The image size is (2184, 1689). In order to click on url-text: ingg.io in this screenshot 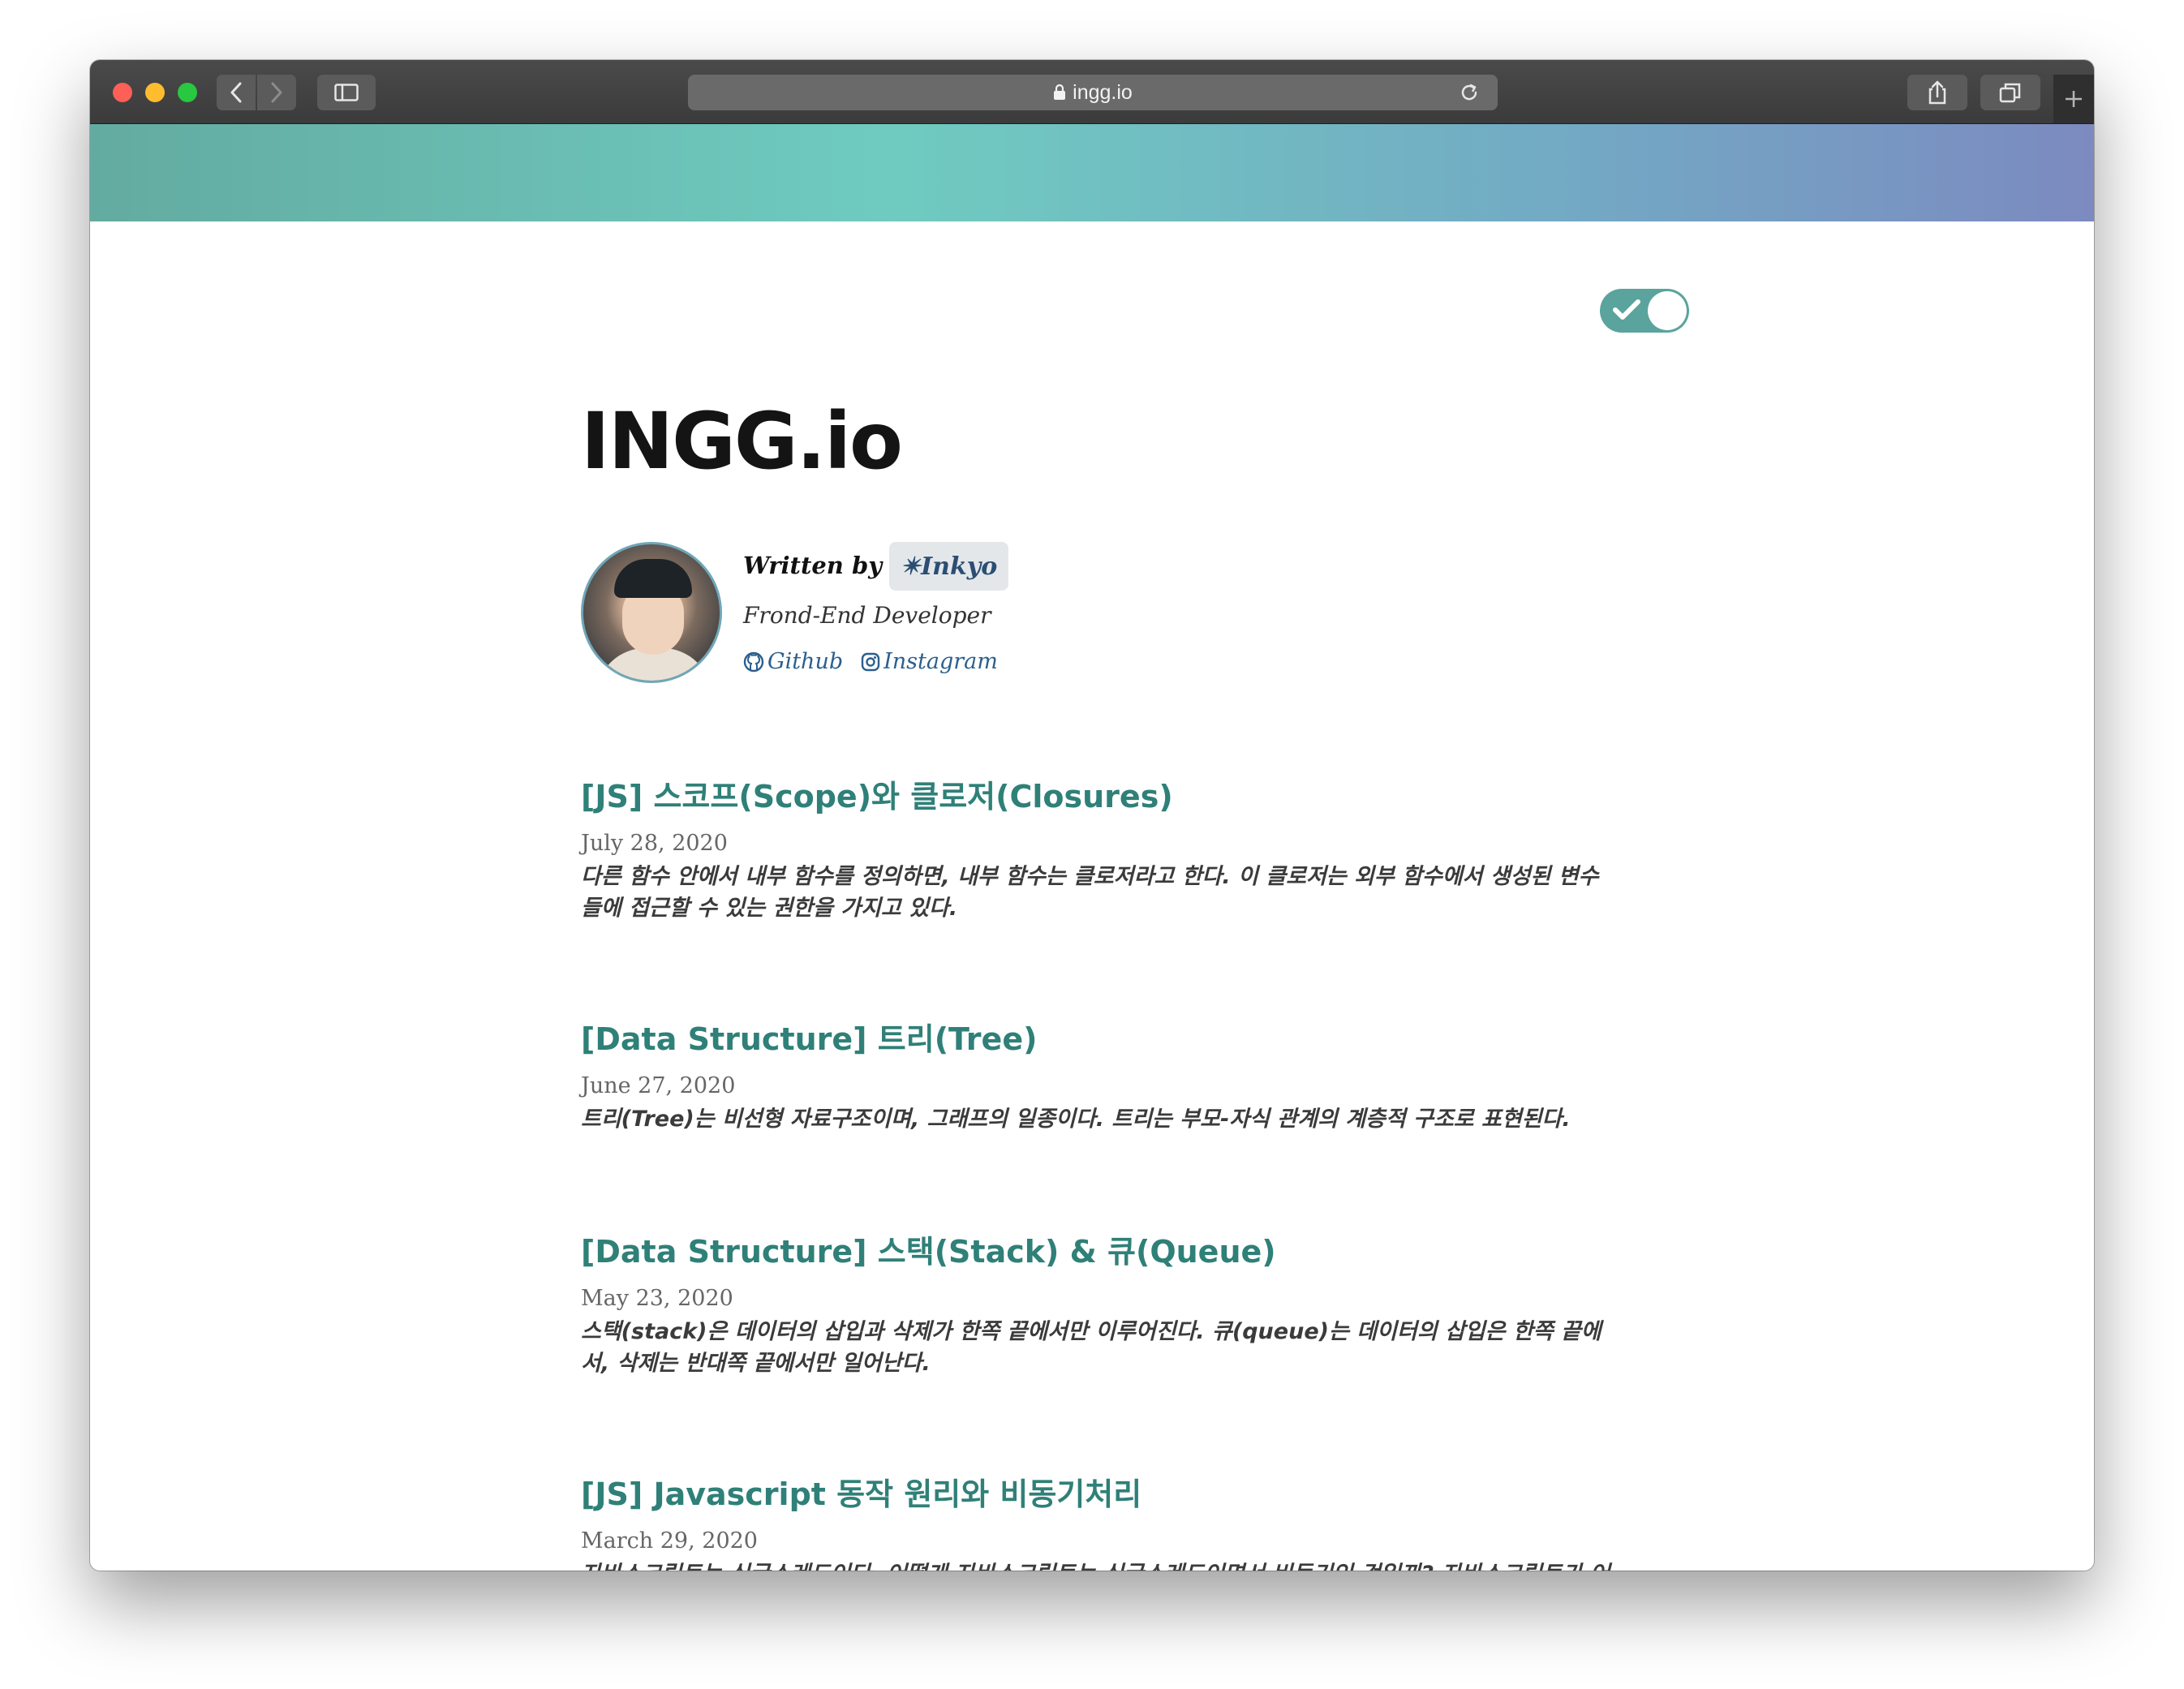, I will do `click(1103, 92)`.